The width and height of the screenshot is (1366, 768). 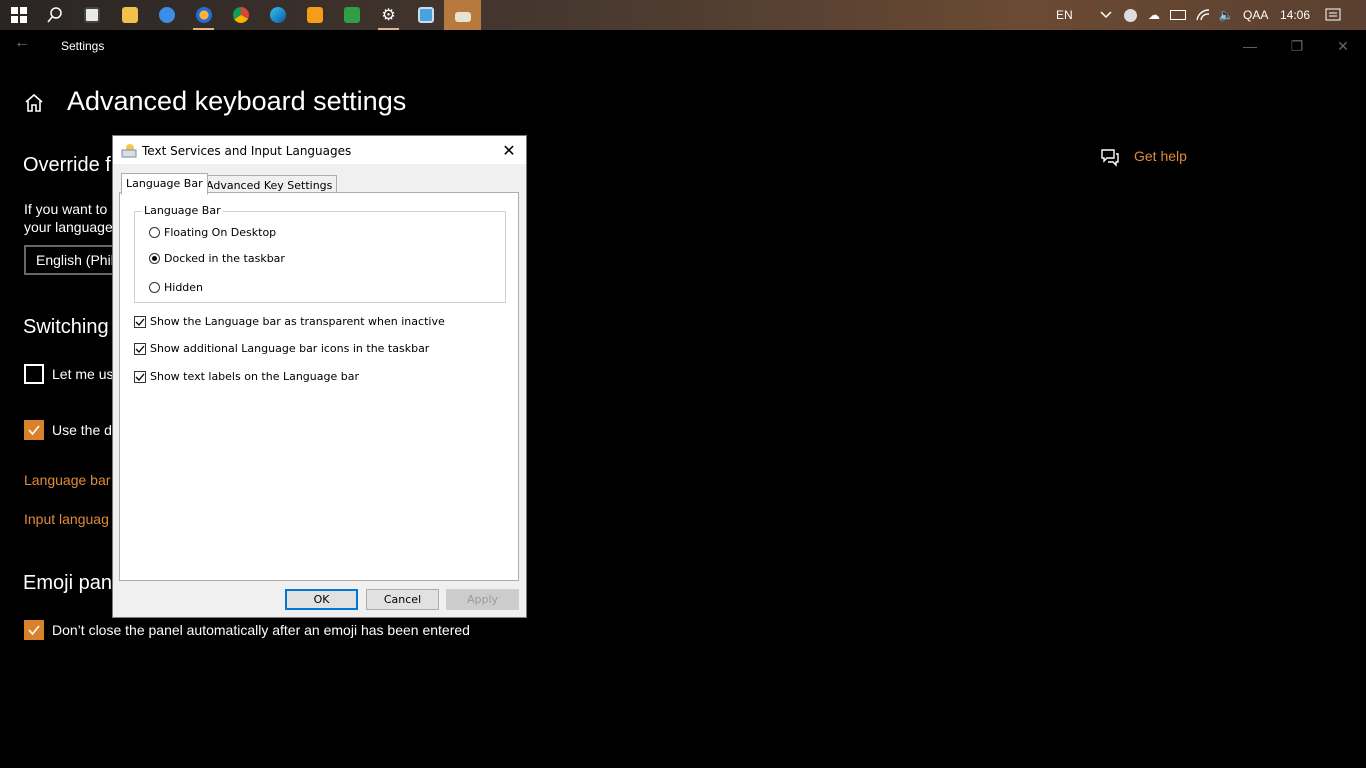 What do you see at coordinates (73, 583) in the screenshot?
I see `emoji-heading: Emoji pane` at bounding box center [73, 583].